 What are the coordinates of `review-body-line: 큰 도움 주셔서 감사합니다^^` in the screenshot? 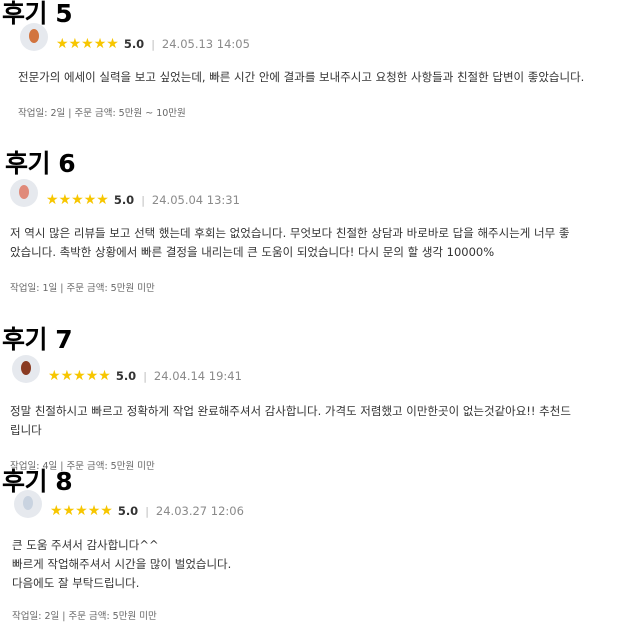 It's located at (85, 545).